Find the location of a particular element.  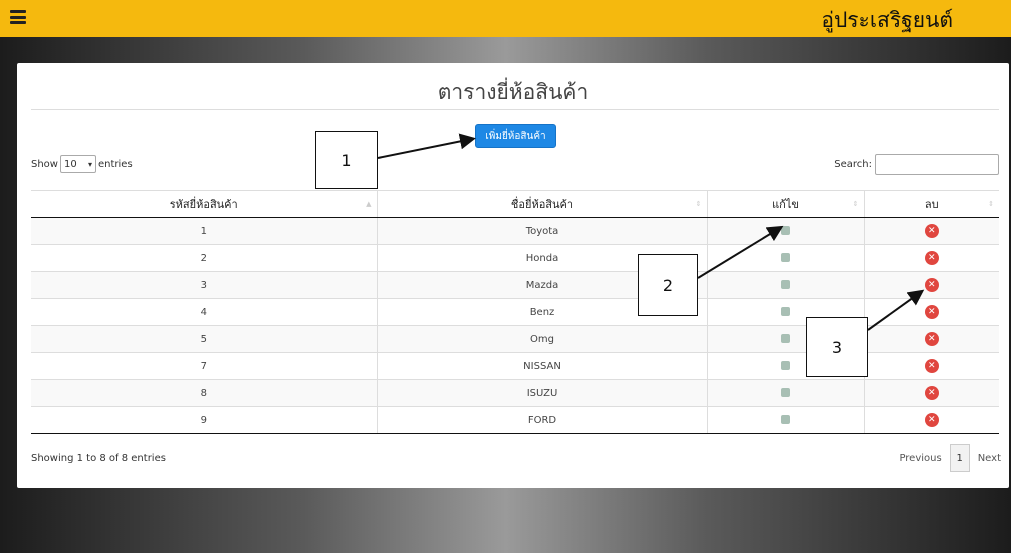

table-row: 2 Honda ✕ is located at coordinates (515, 258).